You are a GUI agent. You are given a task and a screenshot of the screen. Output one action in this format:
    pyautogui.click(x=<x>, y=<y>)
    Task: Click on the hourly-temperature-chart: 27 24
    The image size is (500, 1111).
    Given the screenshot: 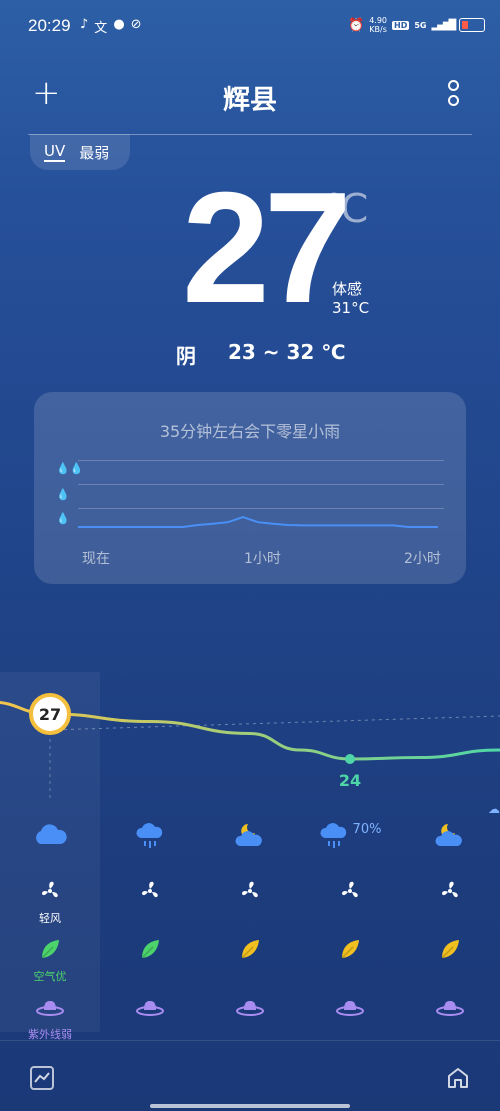 What is the action you would take?
    pyautogui.click(x=250, y=746)
    